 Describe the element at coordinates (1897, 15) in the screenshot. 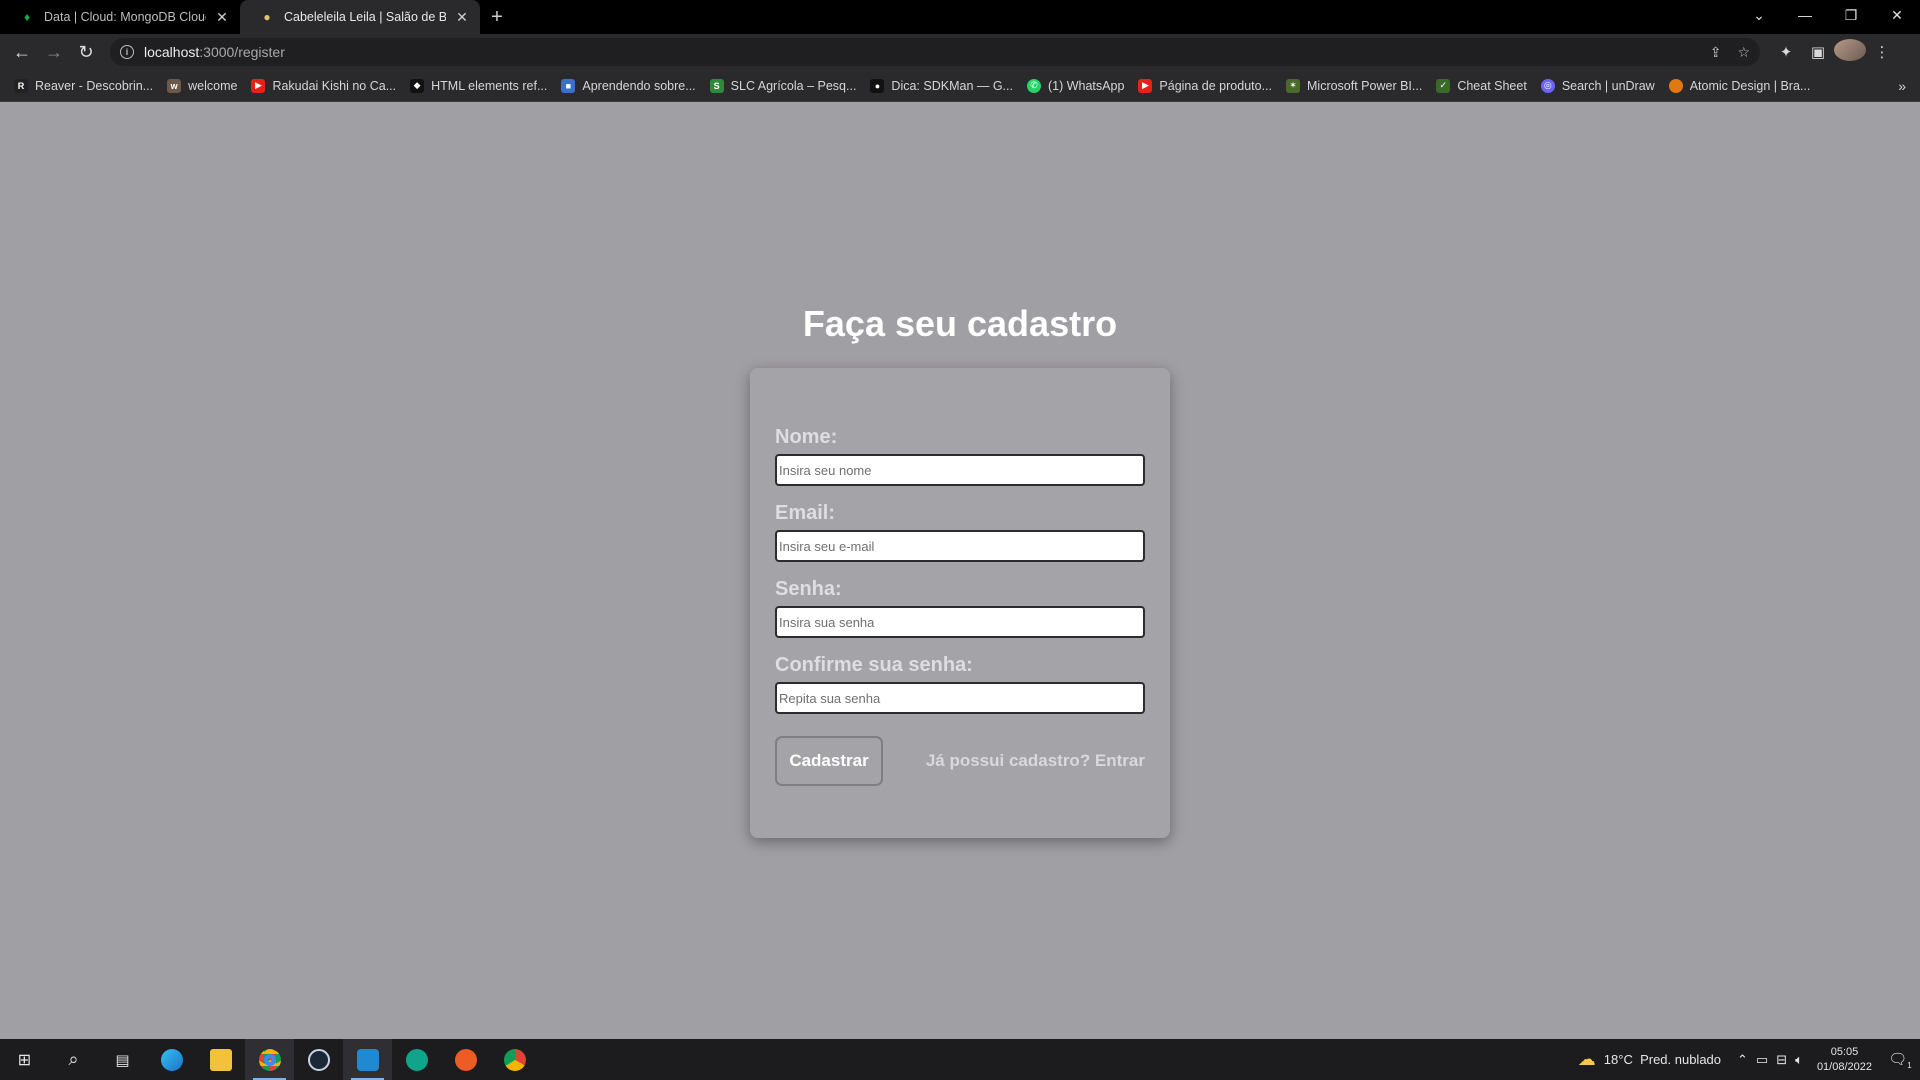

I see `close-window-button: ✕` at that location.